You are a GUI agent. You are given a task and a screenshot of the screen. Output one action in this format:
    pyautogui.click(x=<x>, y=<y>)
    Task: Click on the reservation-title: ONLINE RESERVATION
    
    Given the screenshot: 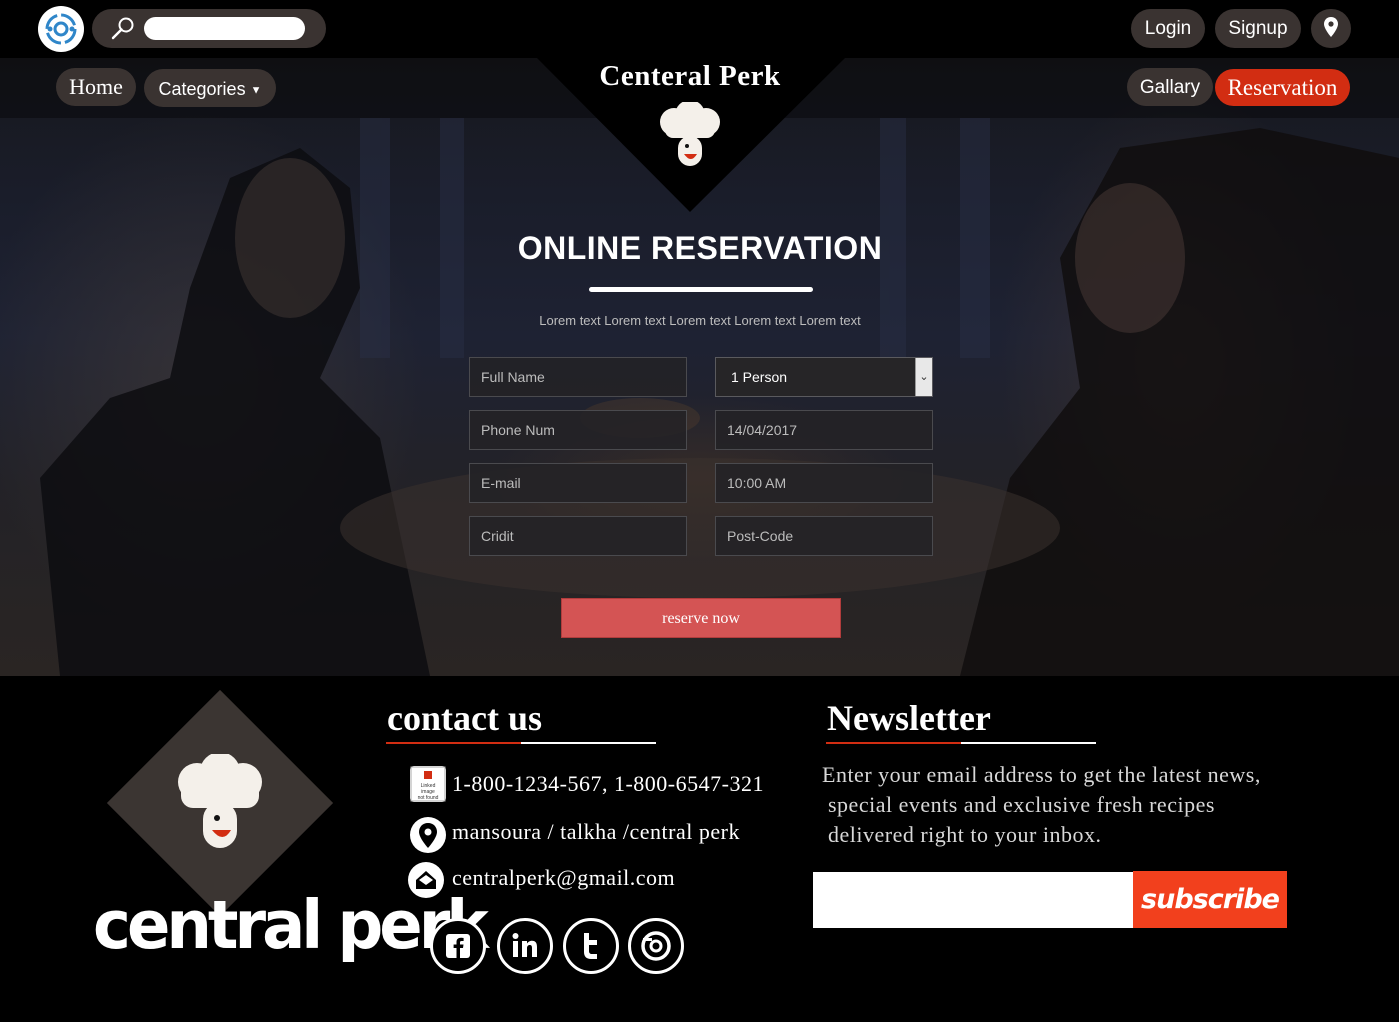 What is the action you would take?
    pyautogui.click(x=700, y=248)
    